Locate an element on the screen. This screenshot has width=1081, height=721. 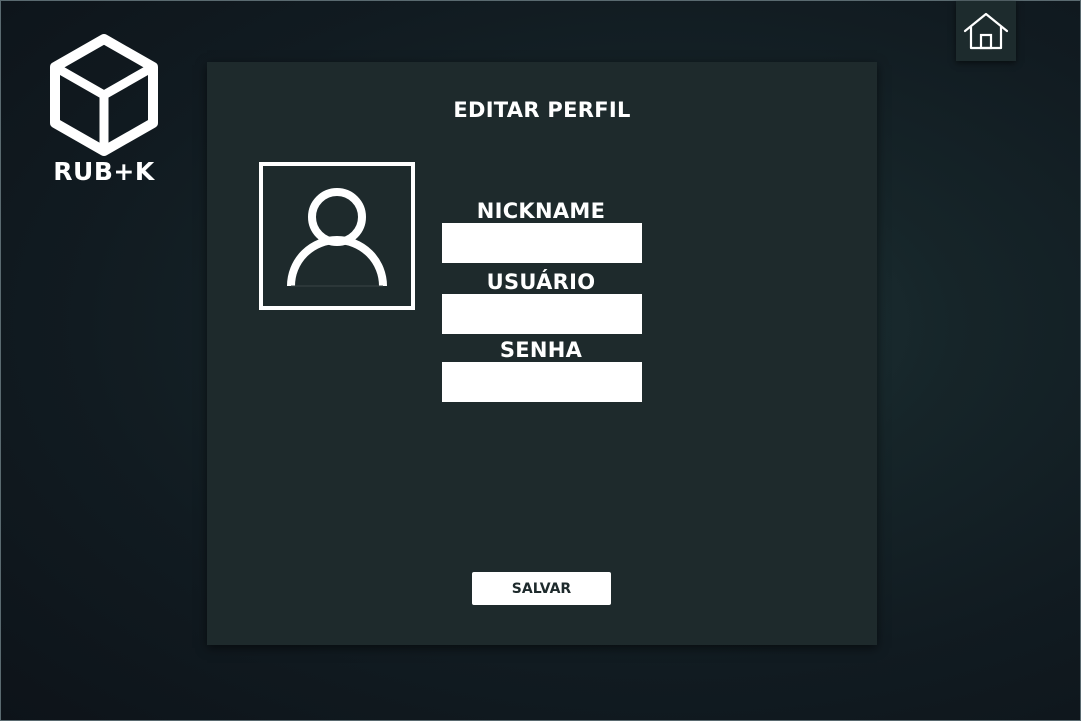
logo-text: RUB+K is located at coordinates (104, 171).